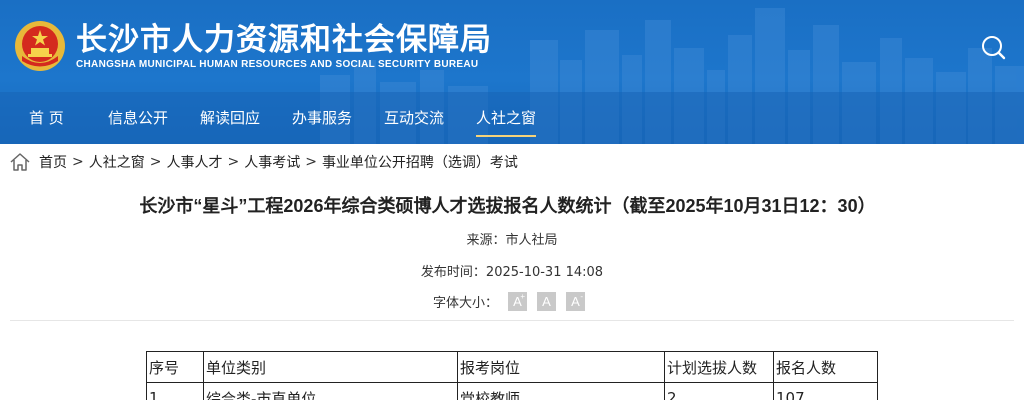 This screenshot has width=1024, height=400. I want to click on font-size-small-glyph: A, so click(575, 301).